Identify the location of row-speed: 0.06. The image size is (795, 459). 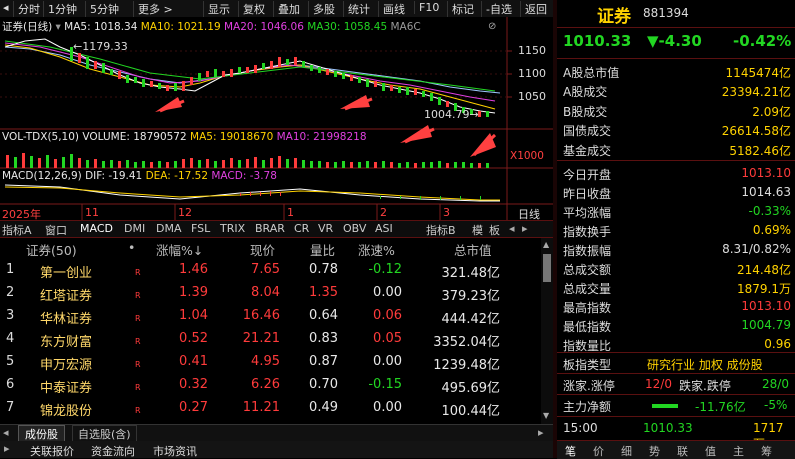
(387, 315).